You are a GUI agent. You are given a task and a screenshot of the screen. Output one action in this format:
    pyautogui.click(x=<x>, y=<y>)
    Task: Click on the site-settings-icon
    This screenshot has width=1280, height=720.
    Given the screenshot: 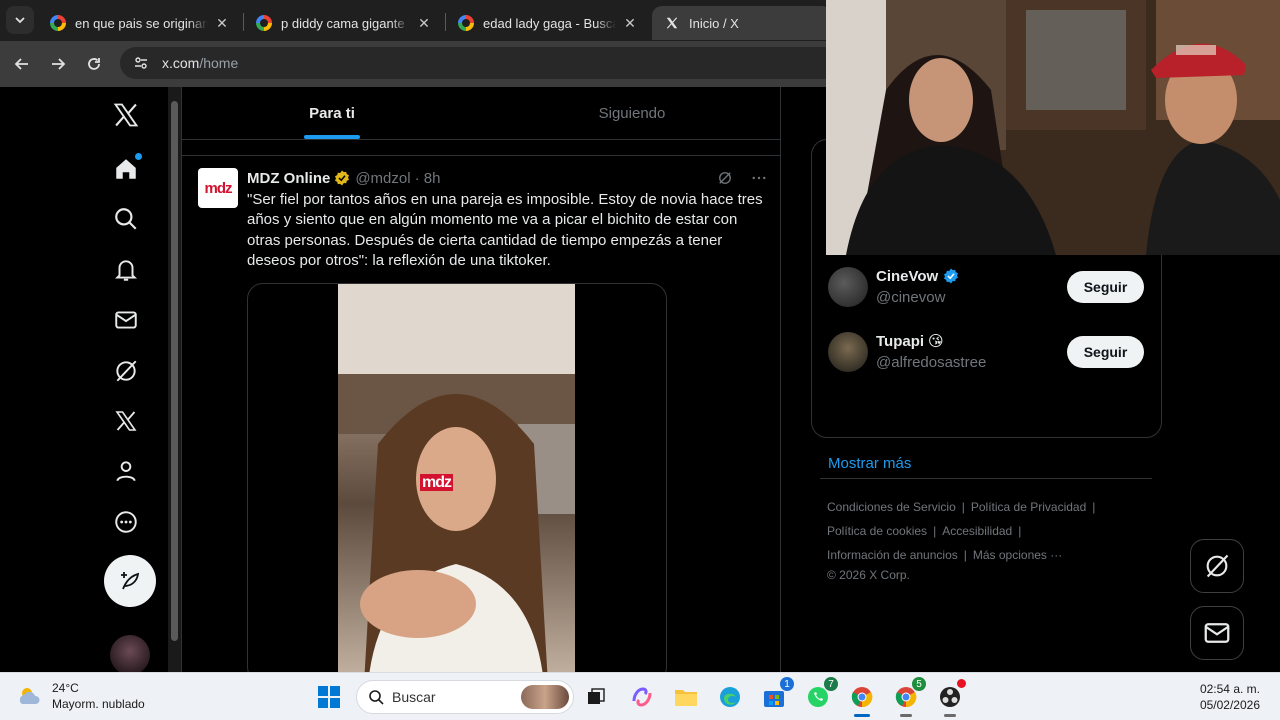 What is the action you would take?
    pyautogui.click(x=141, y=63)
    